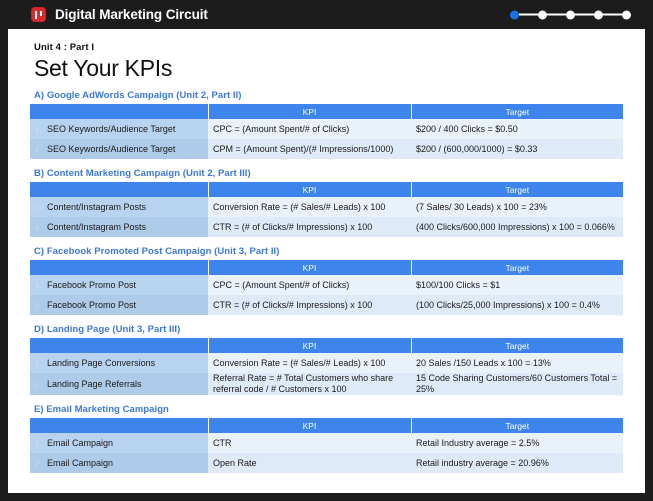  I want to click on kpi-formula-cell: CTR, so click(309, 443).